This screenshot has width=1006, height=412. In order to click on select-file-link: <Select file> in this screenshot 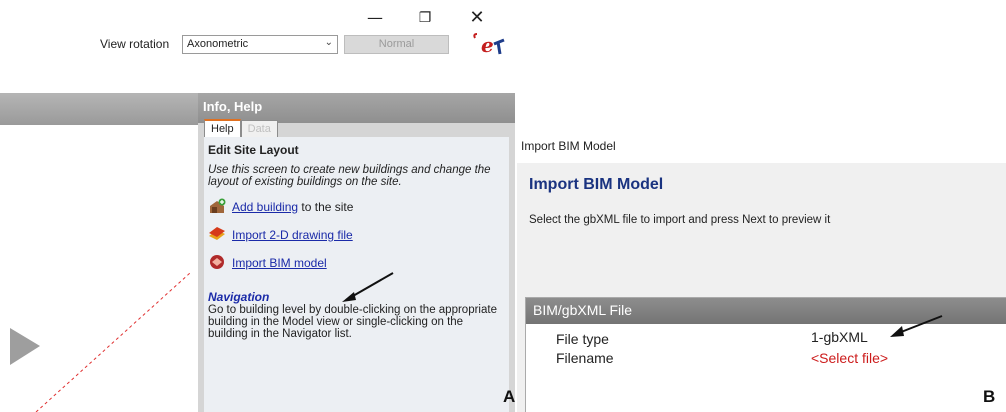, I will do `click(849, 358)`.